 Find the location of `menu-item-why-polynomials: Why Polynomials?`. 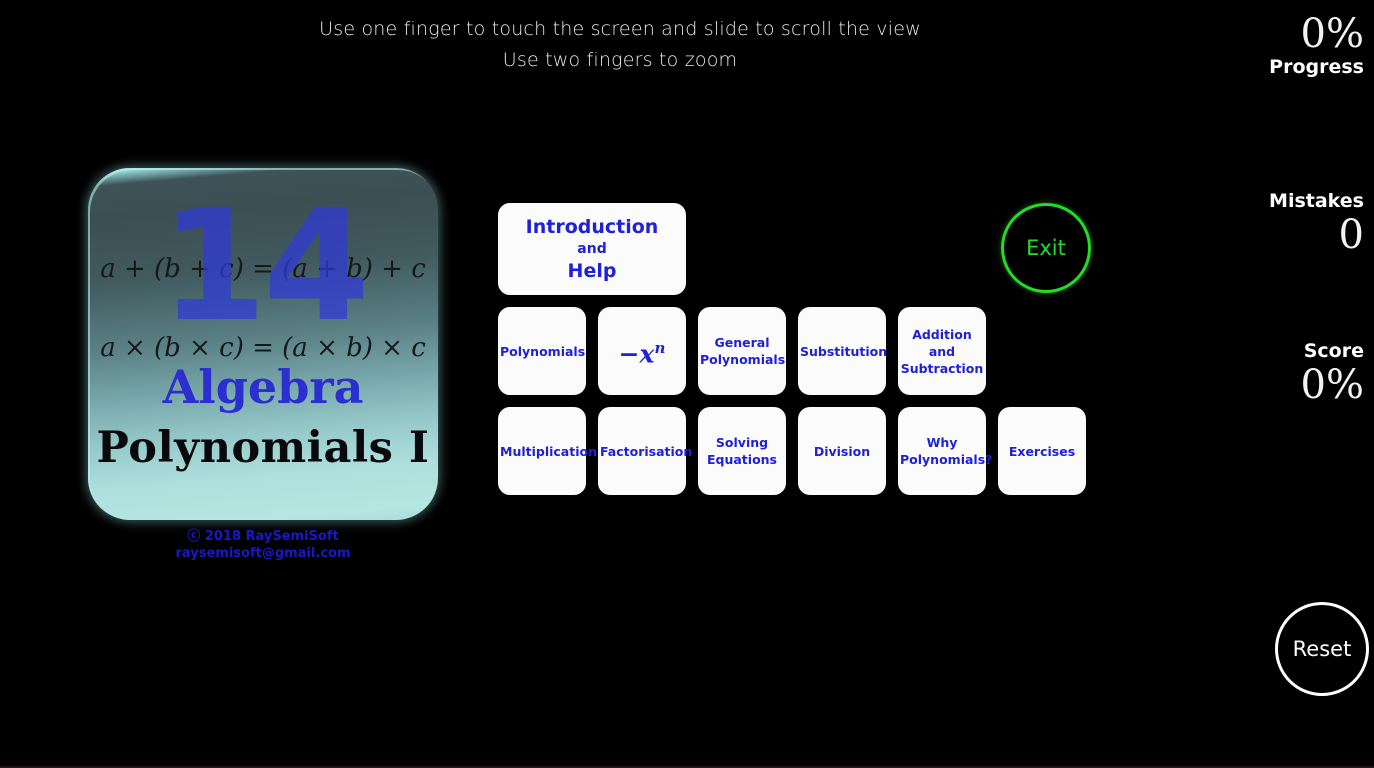

menu-item-why-polynomials: Why Polynomials? is located at coordinates (945, 451).